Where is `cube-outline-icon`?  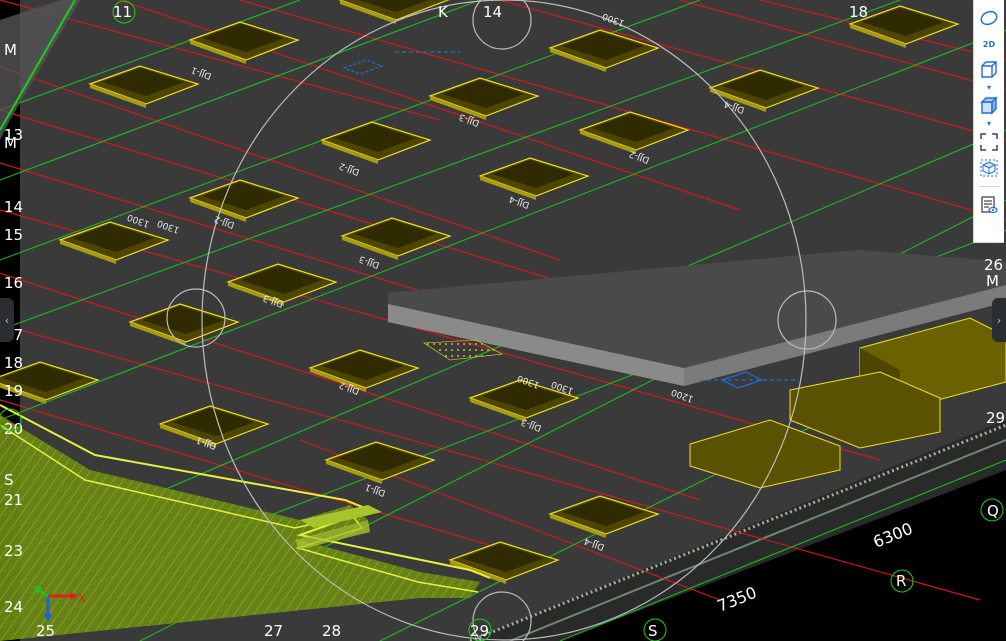 cube-outline-icon is located at coordinates (989, 69).